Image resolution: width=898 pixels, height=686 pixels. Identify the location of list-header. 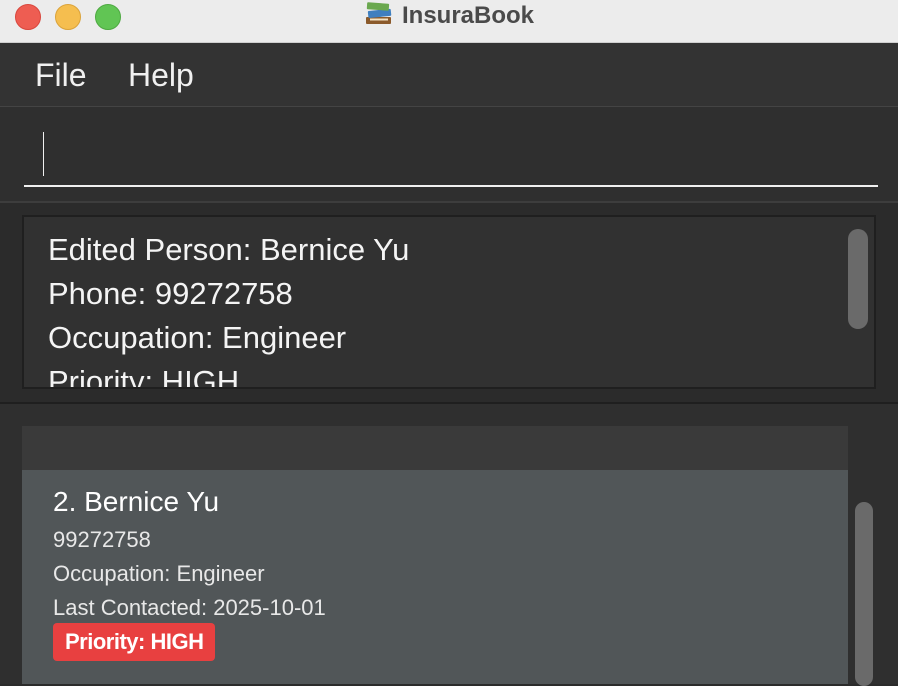
(435, 448).